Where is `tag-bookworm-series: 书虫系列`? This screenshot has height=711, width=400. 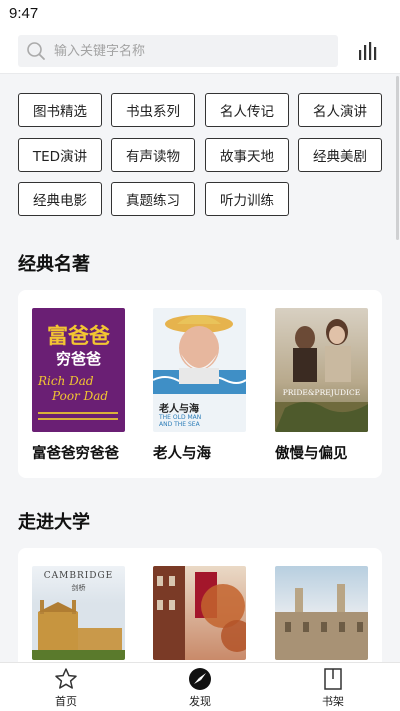
tag-bookworm-series: 书虫系列 is located at coordinates (153, 110).